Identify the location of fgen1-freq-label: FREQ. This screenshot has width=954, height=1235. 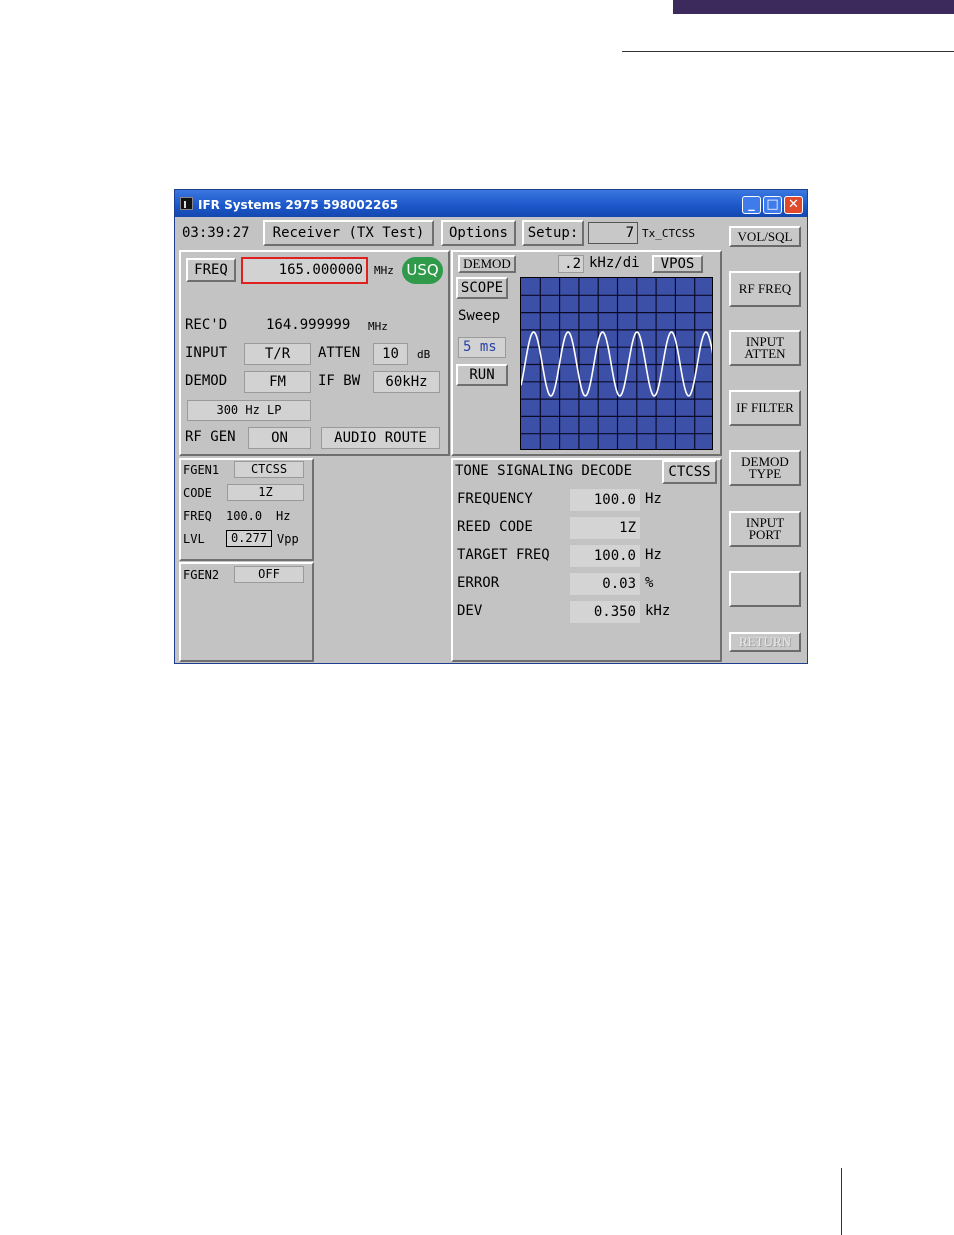
(197, 516).